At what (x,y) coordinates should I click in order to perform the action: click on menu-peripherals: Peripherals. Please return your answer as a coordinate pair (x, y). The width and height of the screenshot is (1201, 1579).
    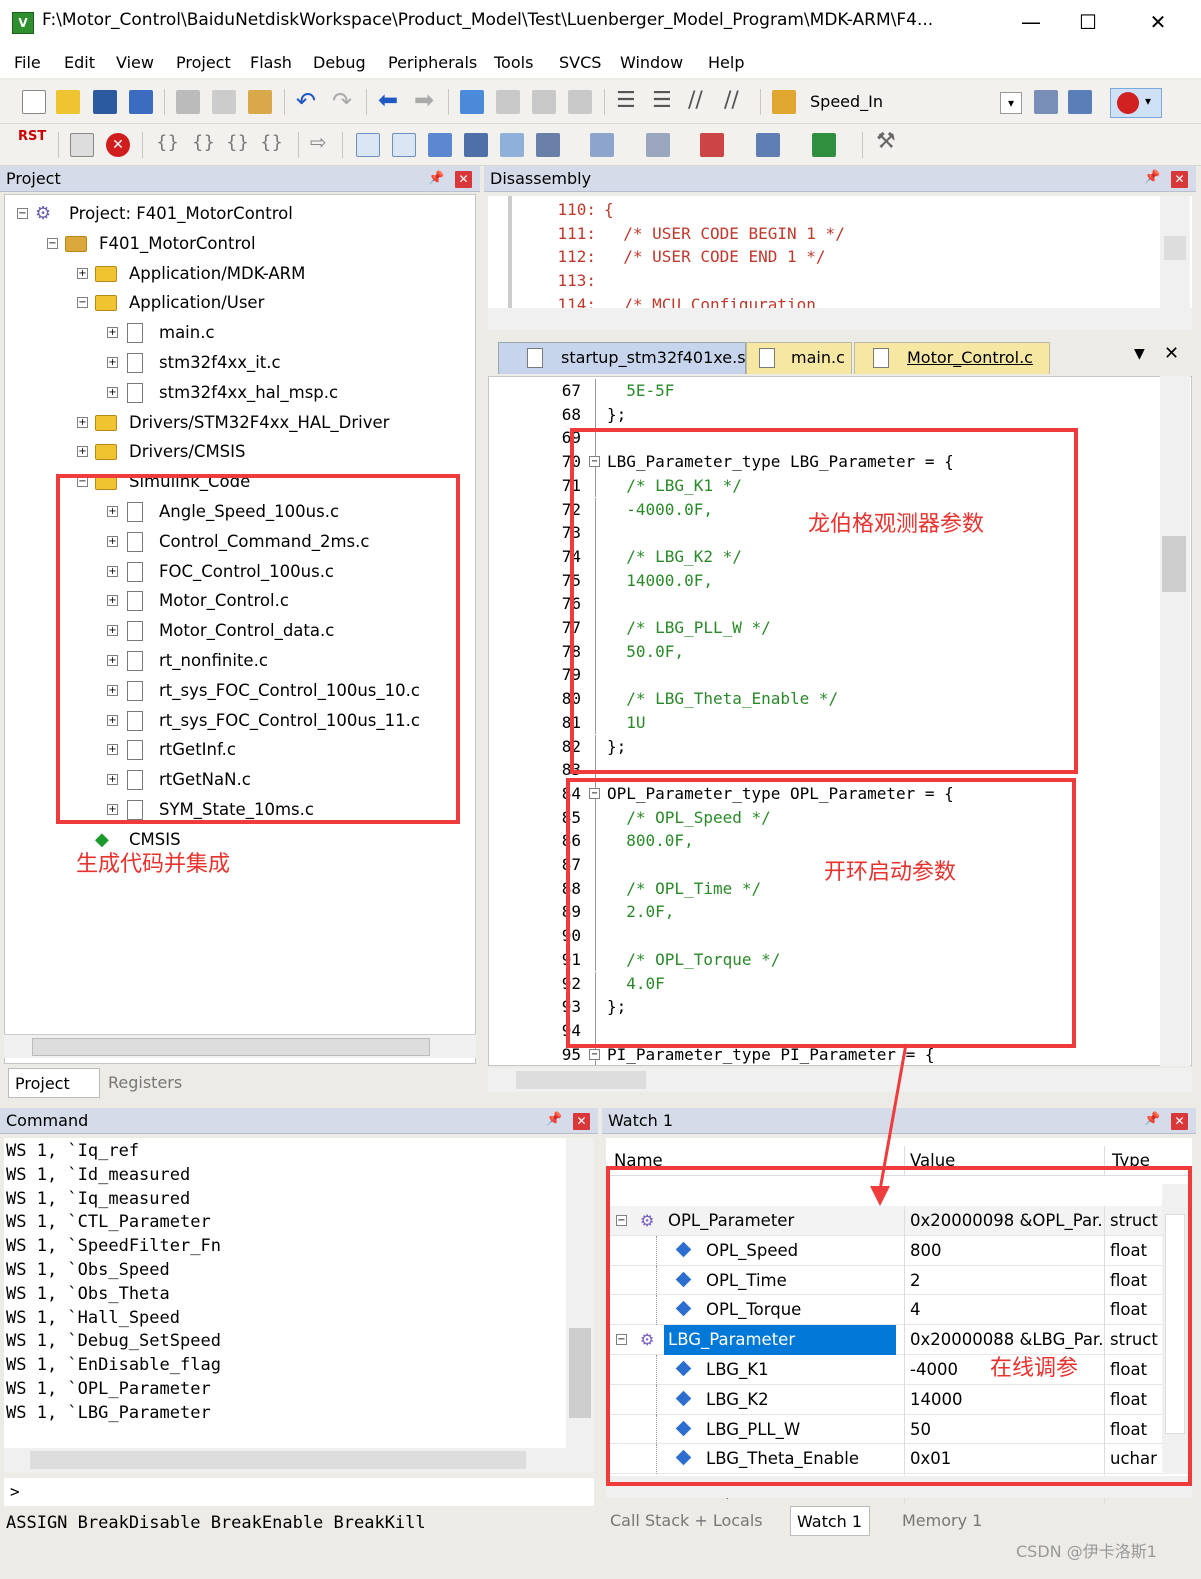
    Looking at the image, I should click on (432, 62).